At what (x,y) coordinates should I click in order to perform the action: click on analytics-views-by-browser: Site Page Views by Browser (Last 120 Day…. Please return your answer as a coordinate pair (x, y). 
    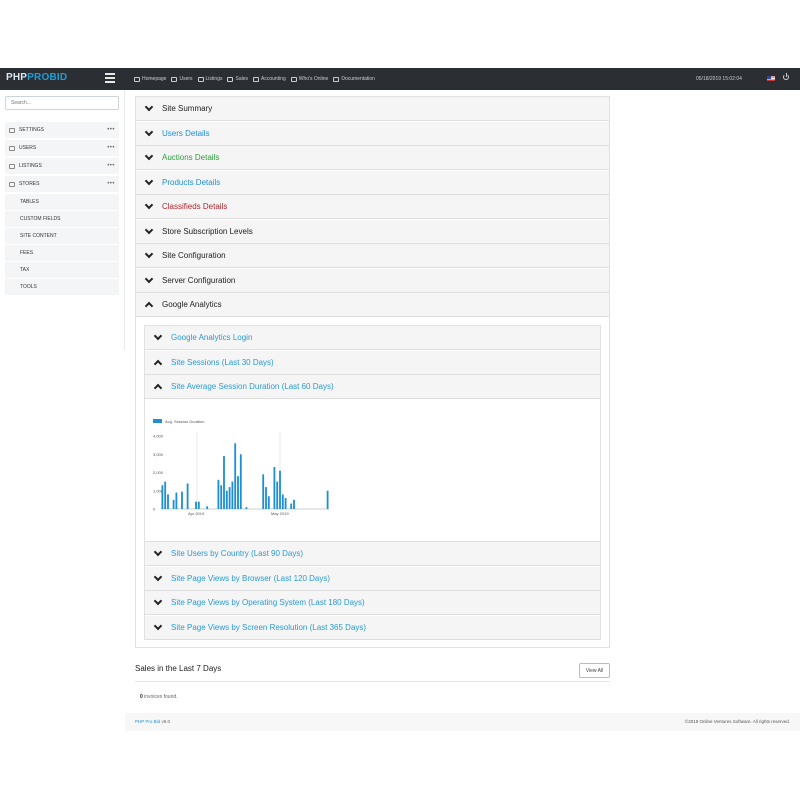
    Looking at the image, I should click on (372, 578).